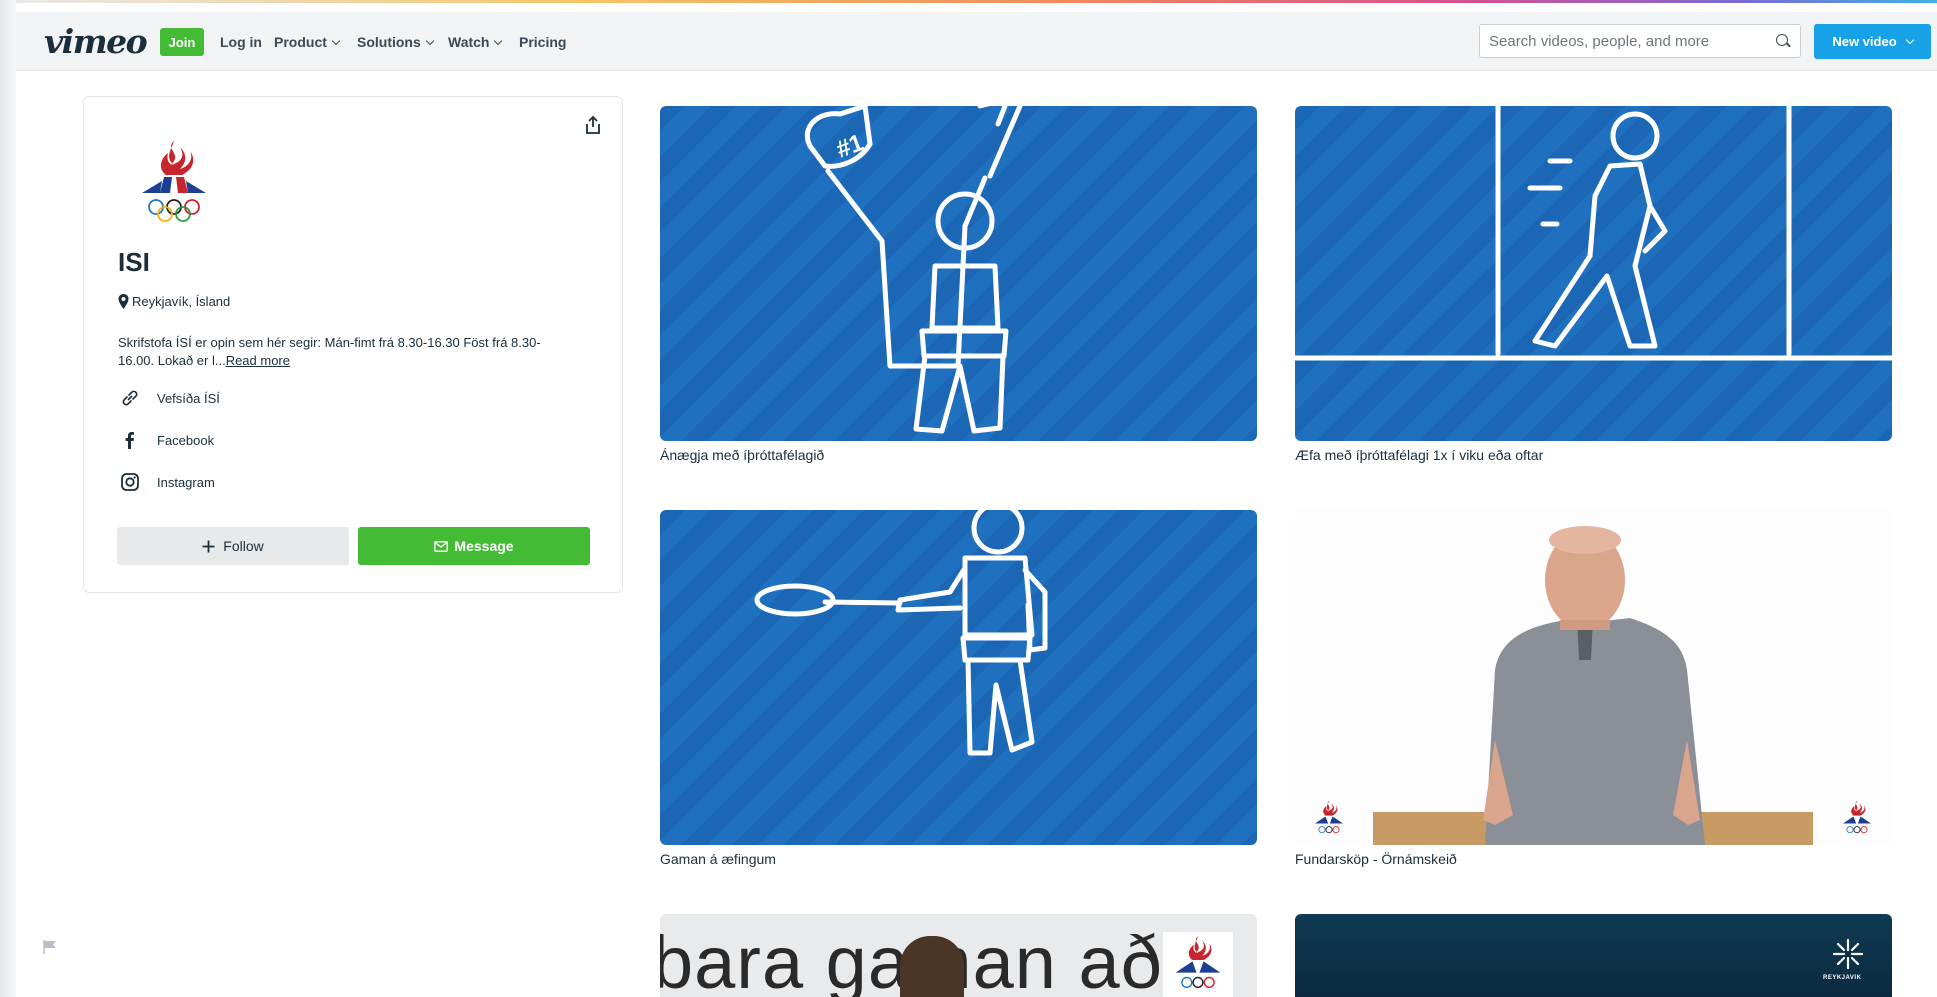 This screenshot has width=1937, height=997. What do you see at coordinates (258, 360) in the screenshot?
I see `read-more-link: Read more` at bounding box center [258, 360].